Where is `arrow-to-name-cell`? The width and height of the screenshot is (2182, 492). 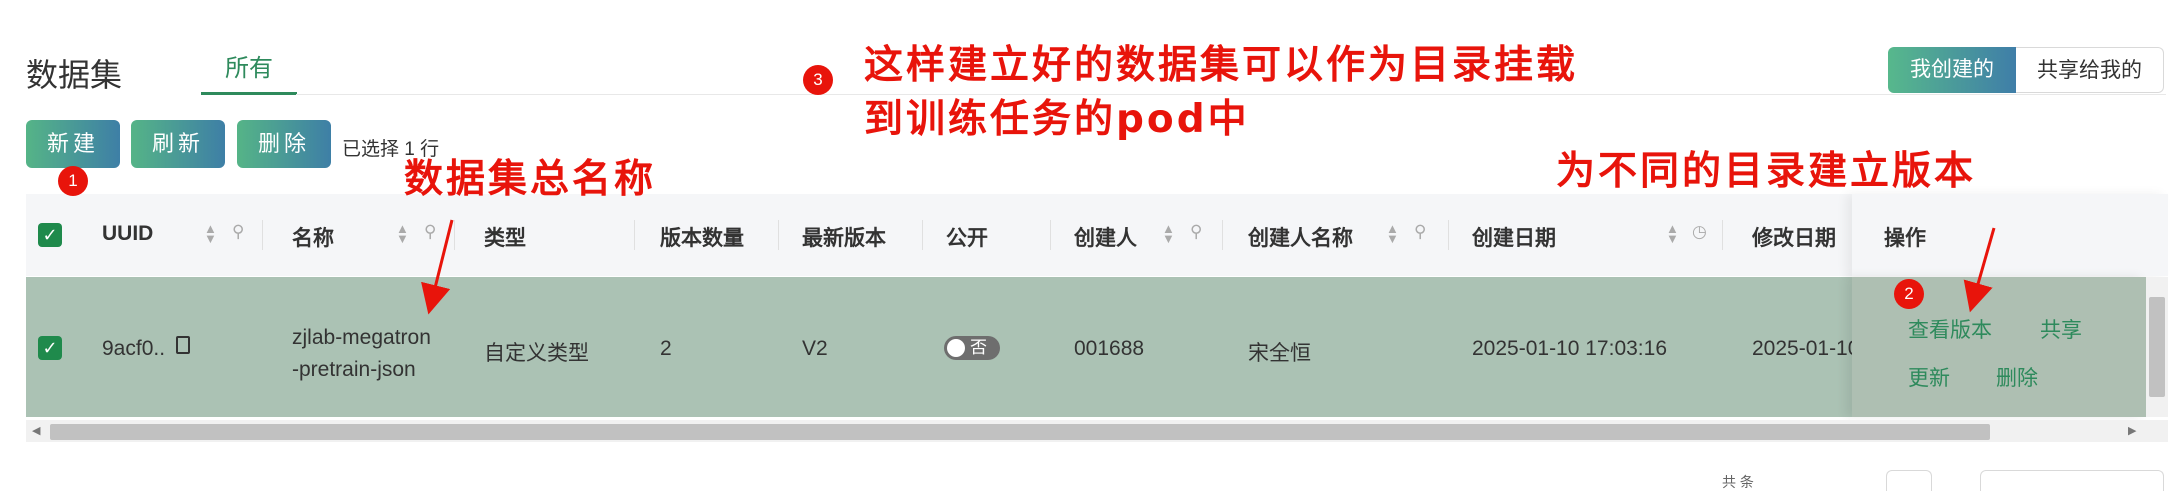 arrow-to-name-cell is located at coordinates (437, 267).